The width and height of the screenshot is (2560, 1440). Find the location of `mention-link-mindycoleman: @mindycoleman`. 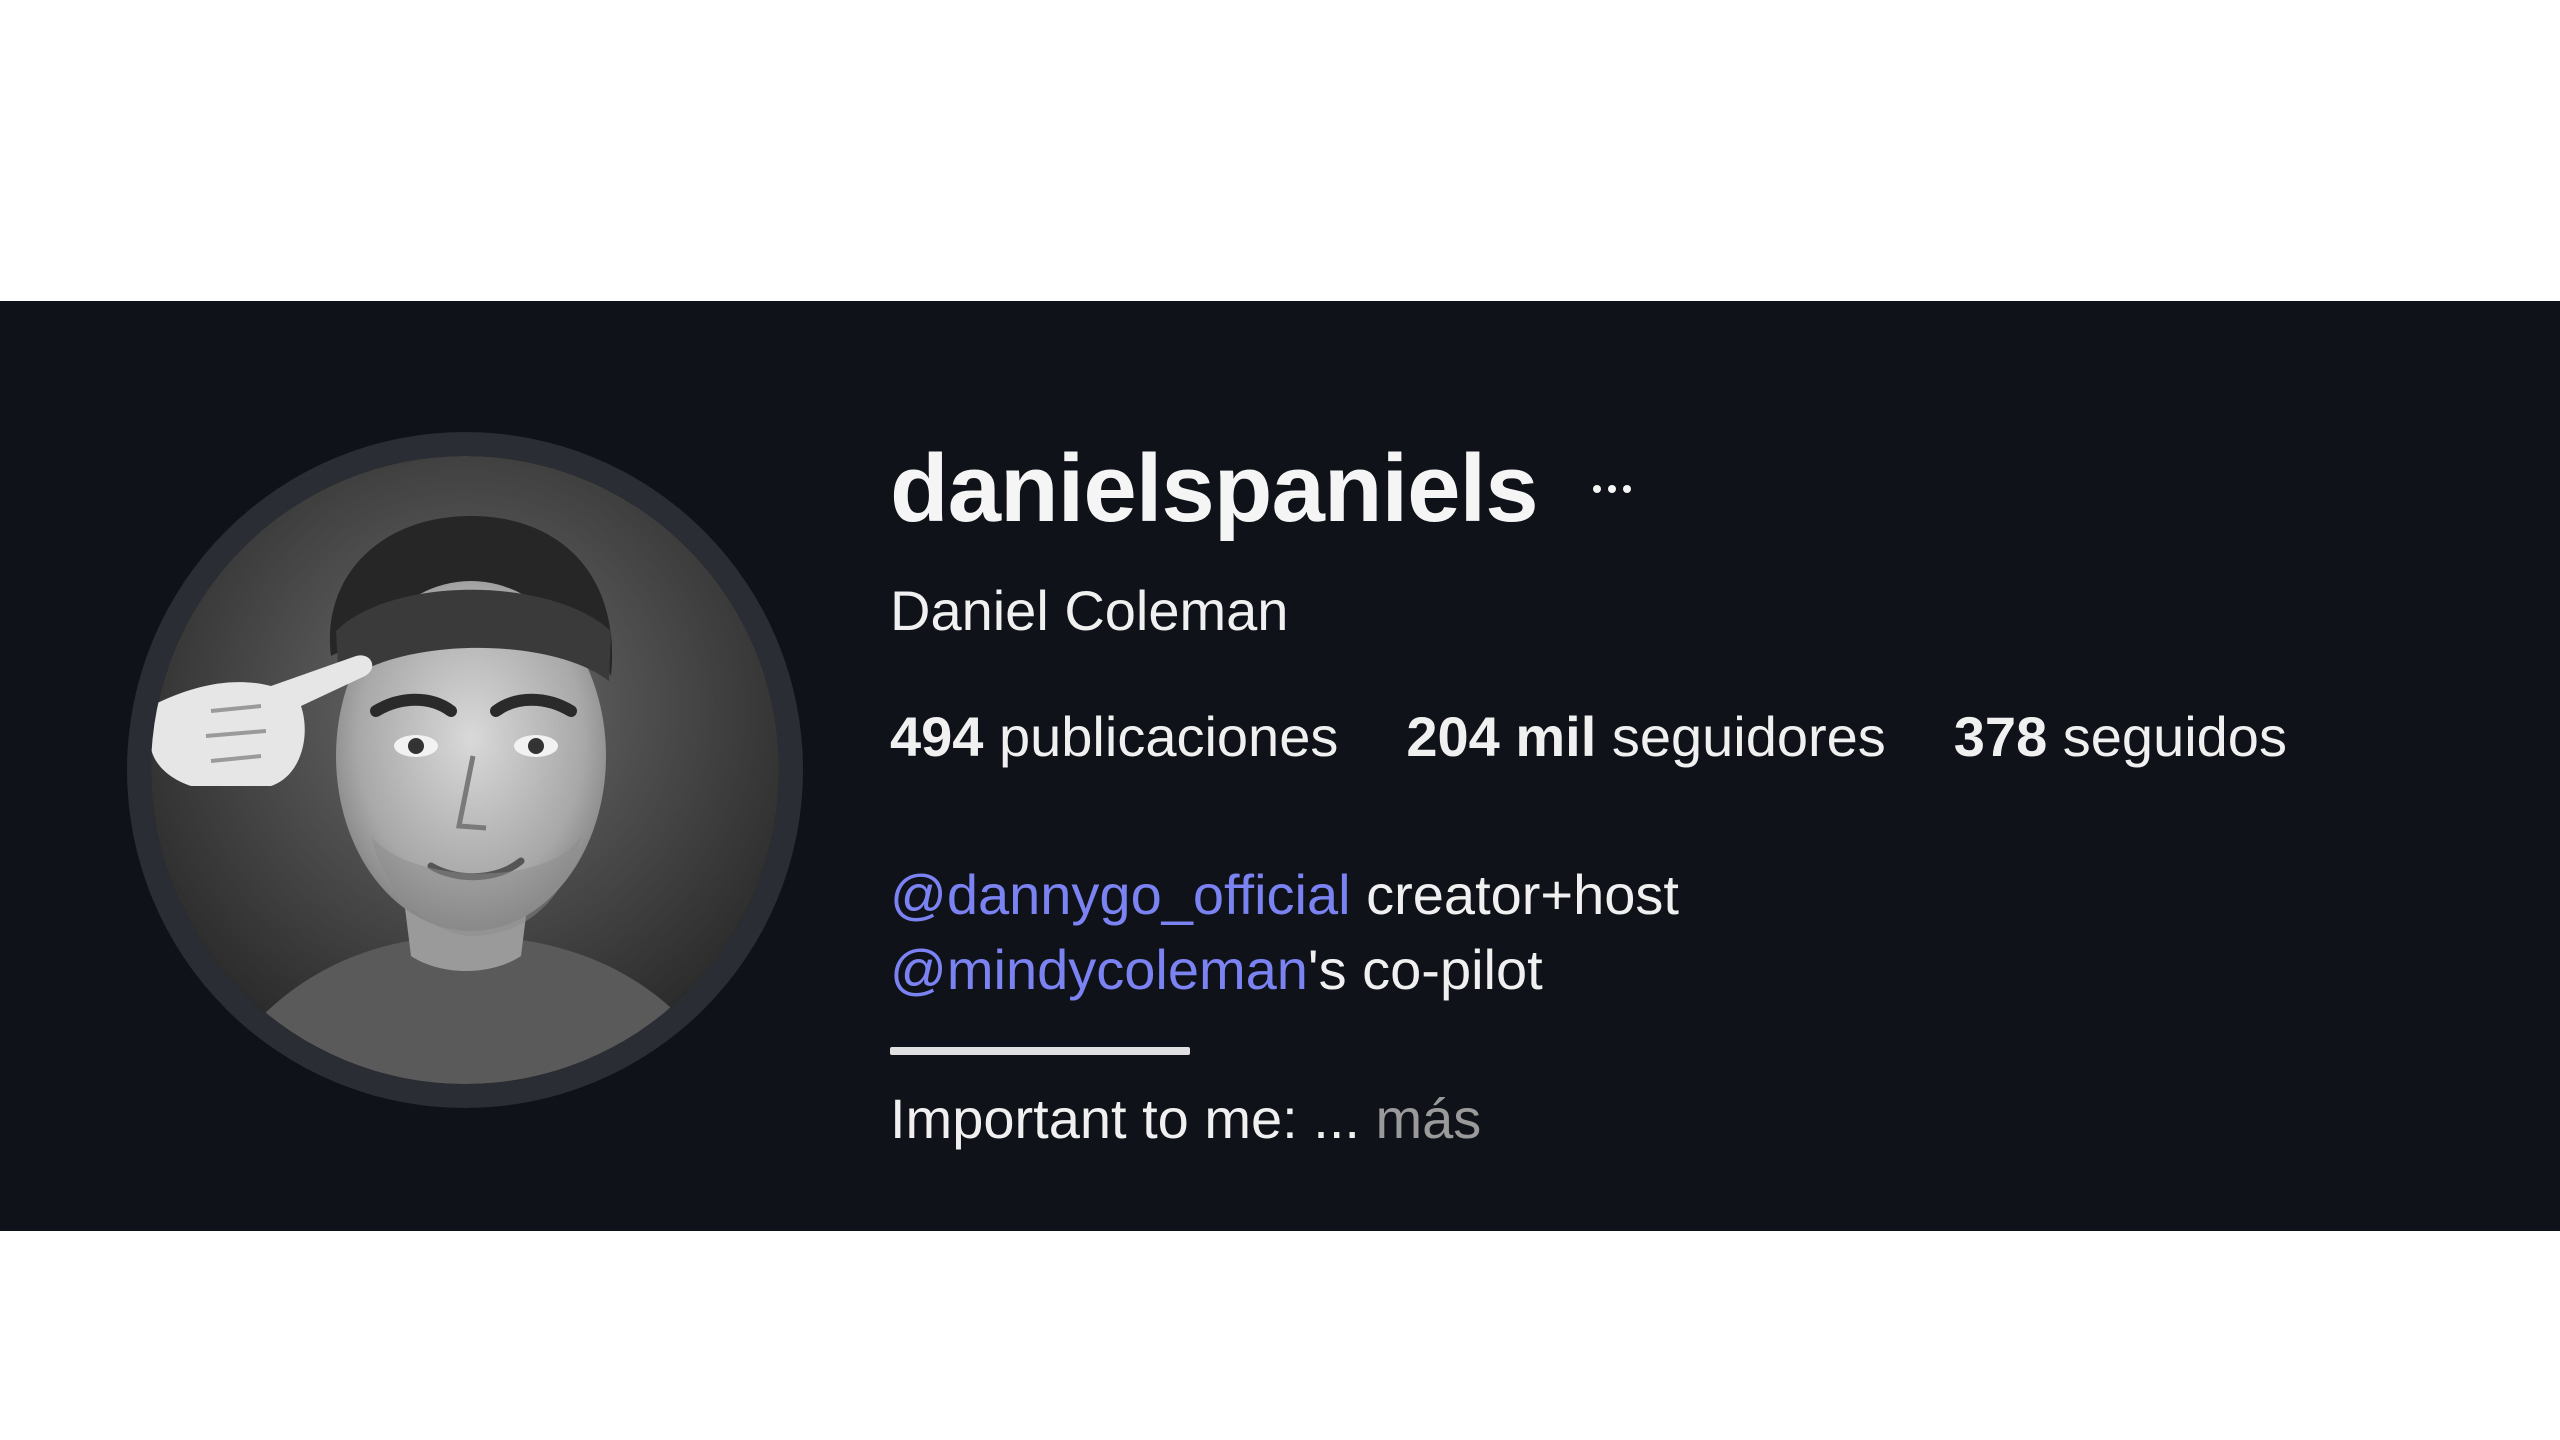

mention-link-mindycoleman: @mindycoleman is located at coordinates (1099, 969).